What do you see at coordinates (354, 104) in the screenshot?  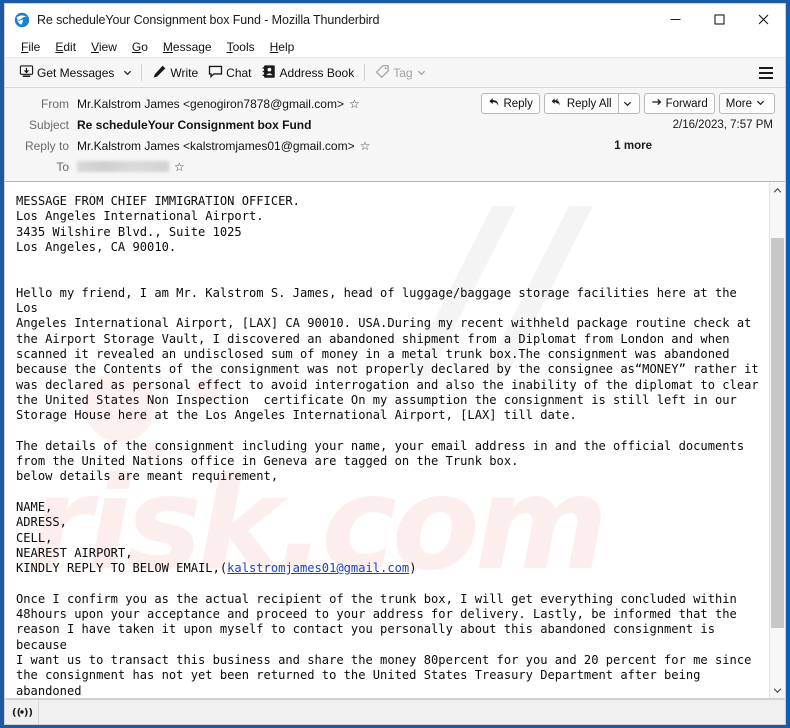 I see `from-star-icon: ☆` at bounding box center [354, 104].